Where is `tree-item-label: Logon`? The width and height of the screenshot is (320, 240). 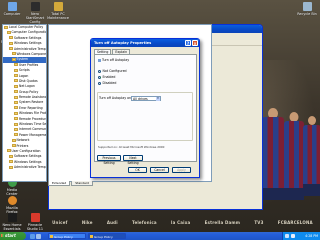
tree-item-label: Logon is located at coordinates (24, 75).